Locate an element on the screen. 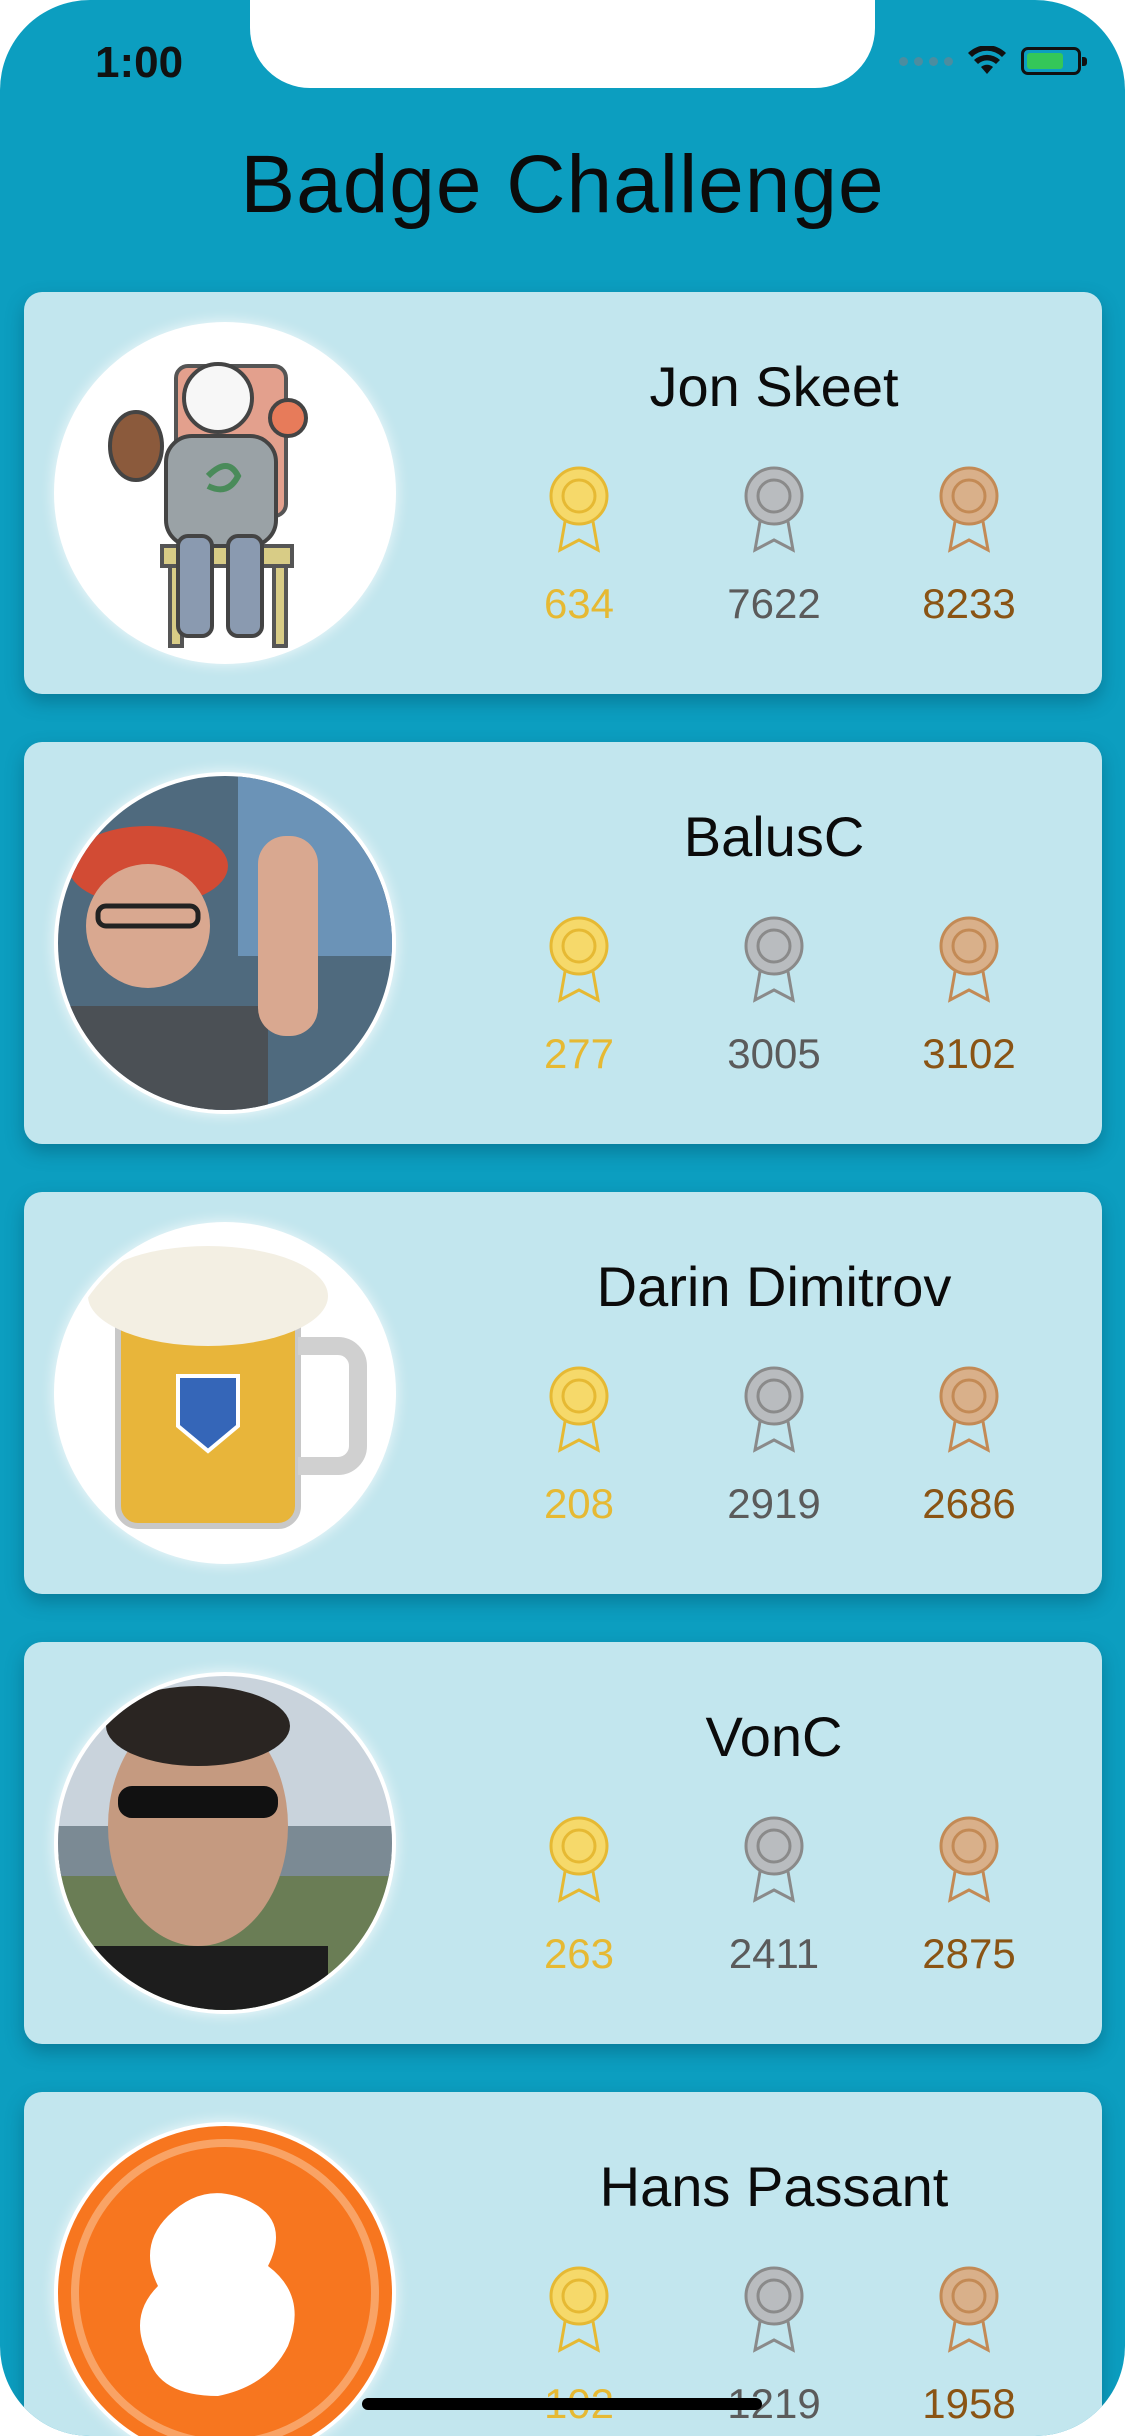  bronze-badge: 1958 is located at coordinates (969, 2346).